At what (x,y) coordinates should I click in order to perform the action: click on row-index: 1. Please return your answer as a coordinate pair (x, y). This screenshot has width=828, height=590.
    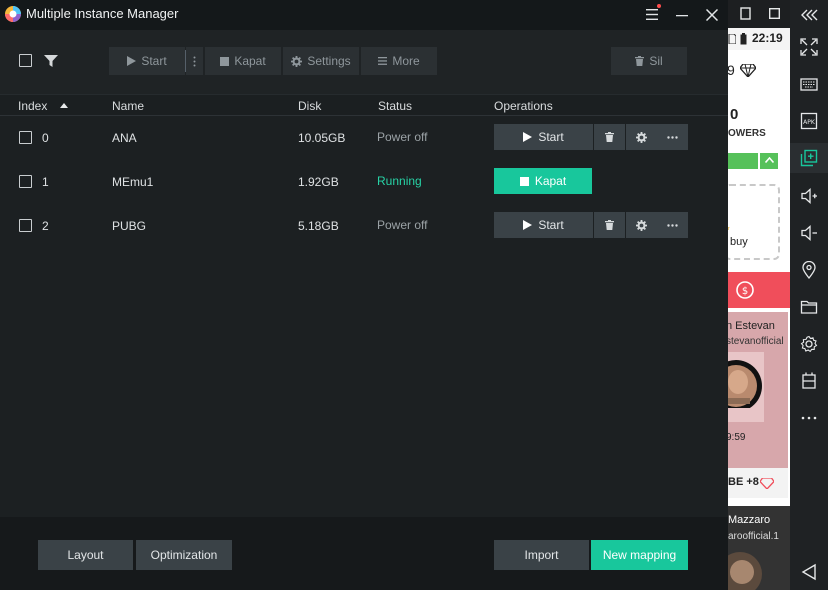
    Looking at the image, I should click on (45, 182).